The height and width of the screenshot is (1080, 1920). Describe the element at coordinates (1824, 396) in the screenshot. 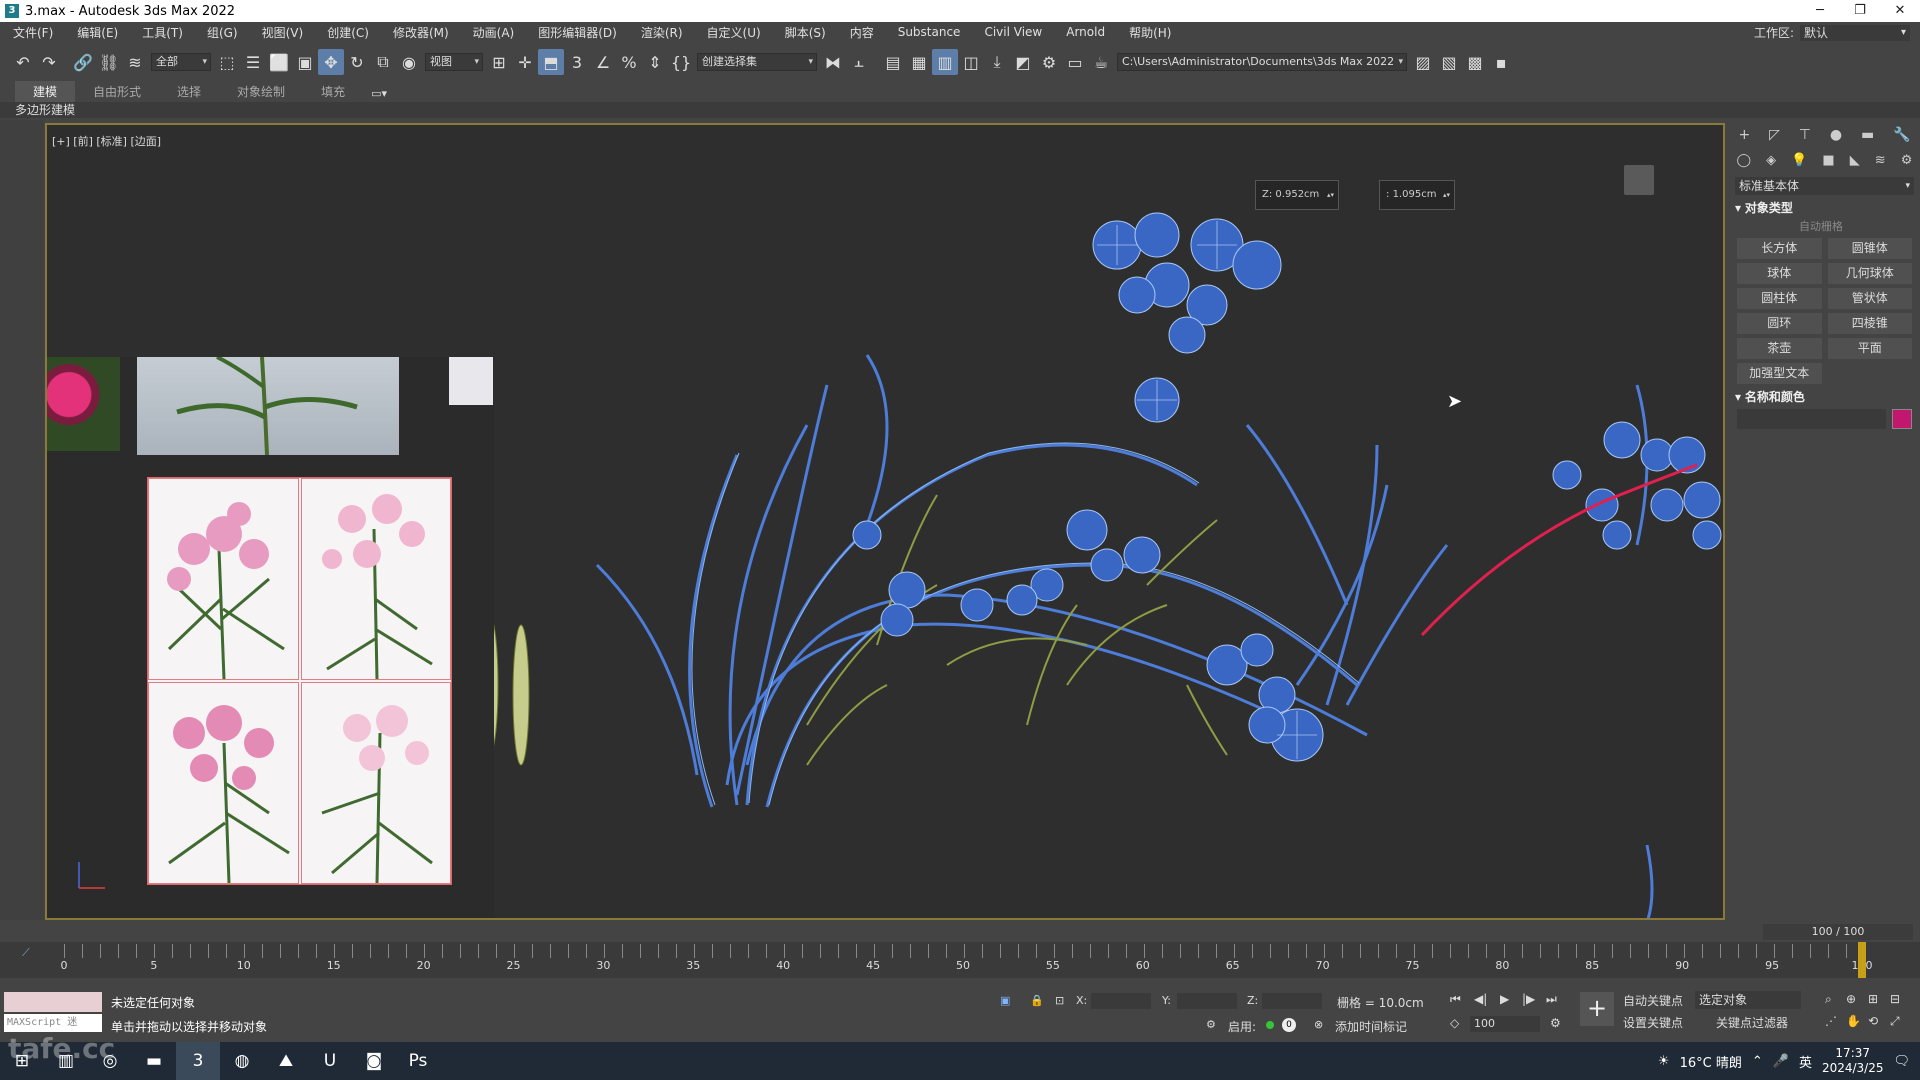

I see `name-and-color-rollout: 名称和颜色` at that location.